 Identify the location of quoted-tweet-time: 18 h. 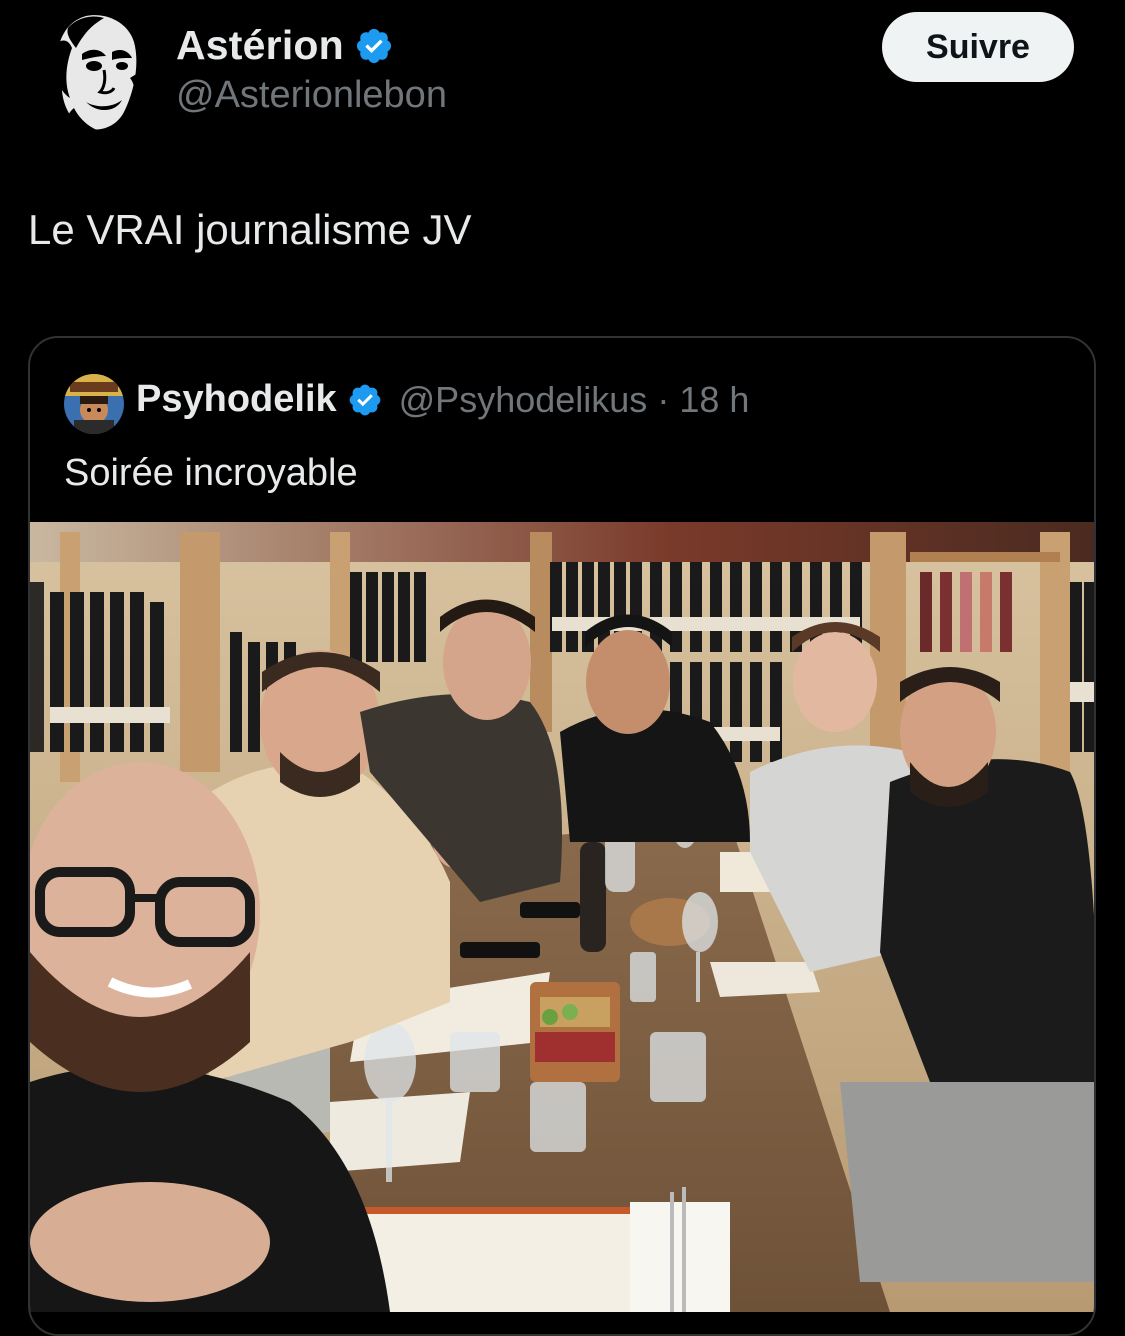
(714, 400).